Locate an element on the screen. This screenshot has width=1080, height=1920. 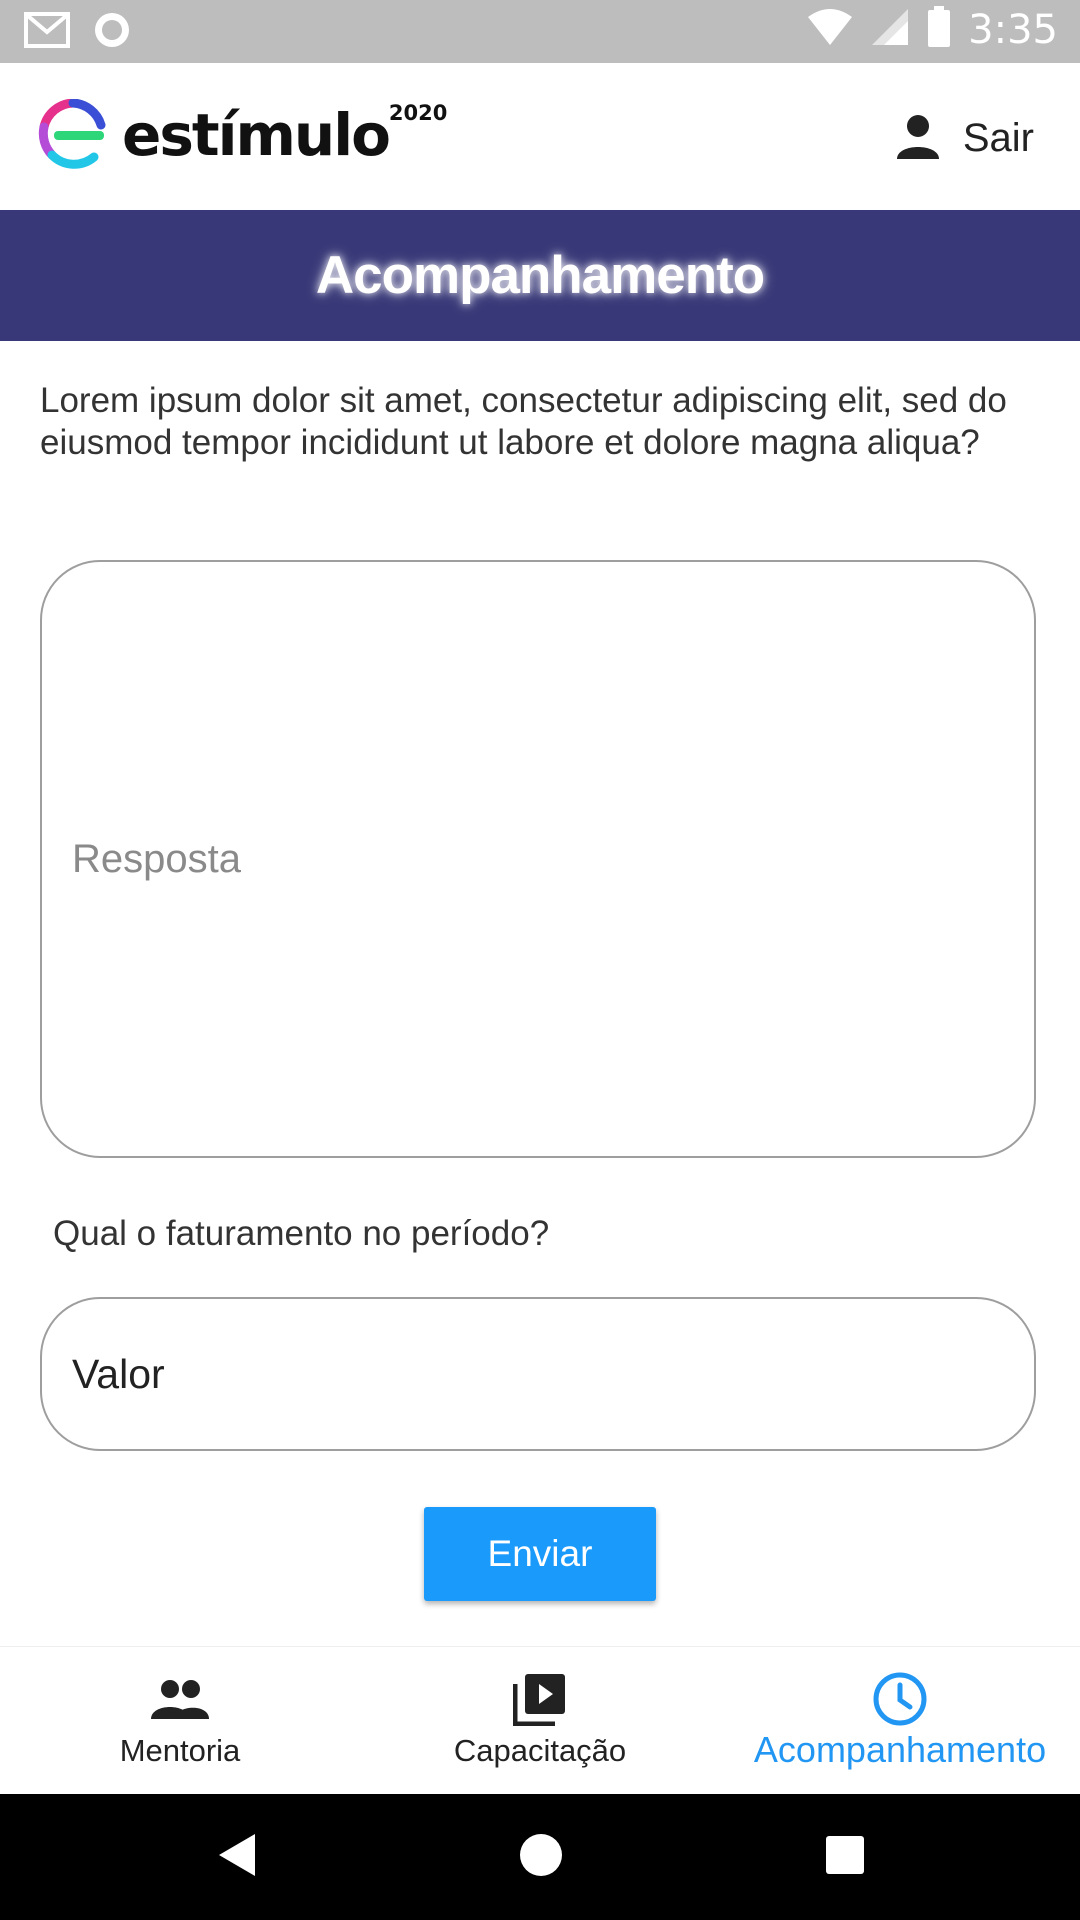
gmail-icon is located at coordinates (47, 32).